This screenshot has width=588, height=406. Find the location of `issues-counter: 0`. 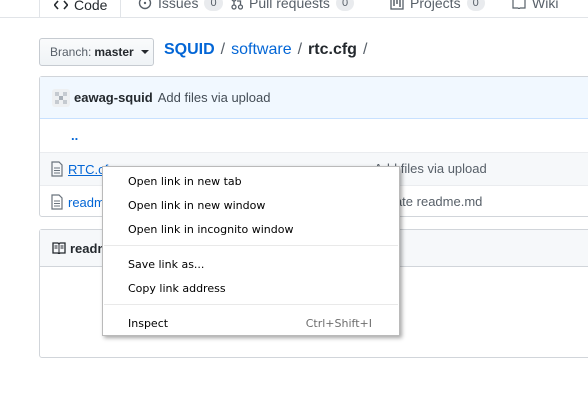

issues-counter: 0 is located at coordinates (213, 5).